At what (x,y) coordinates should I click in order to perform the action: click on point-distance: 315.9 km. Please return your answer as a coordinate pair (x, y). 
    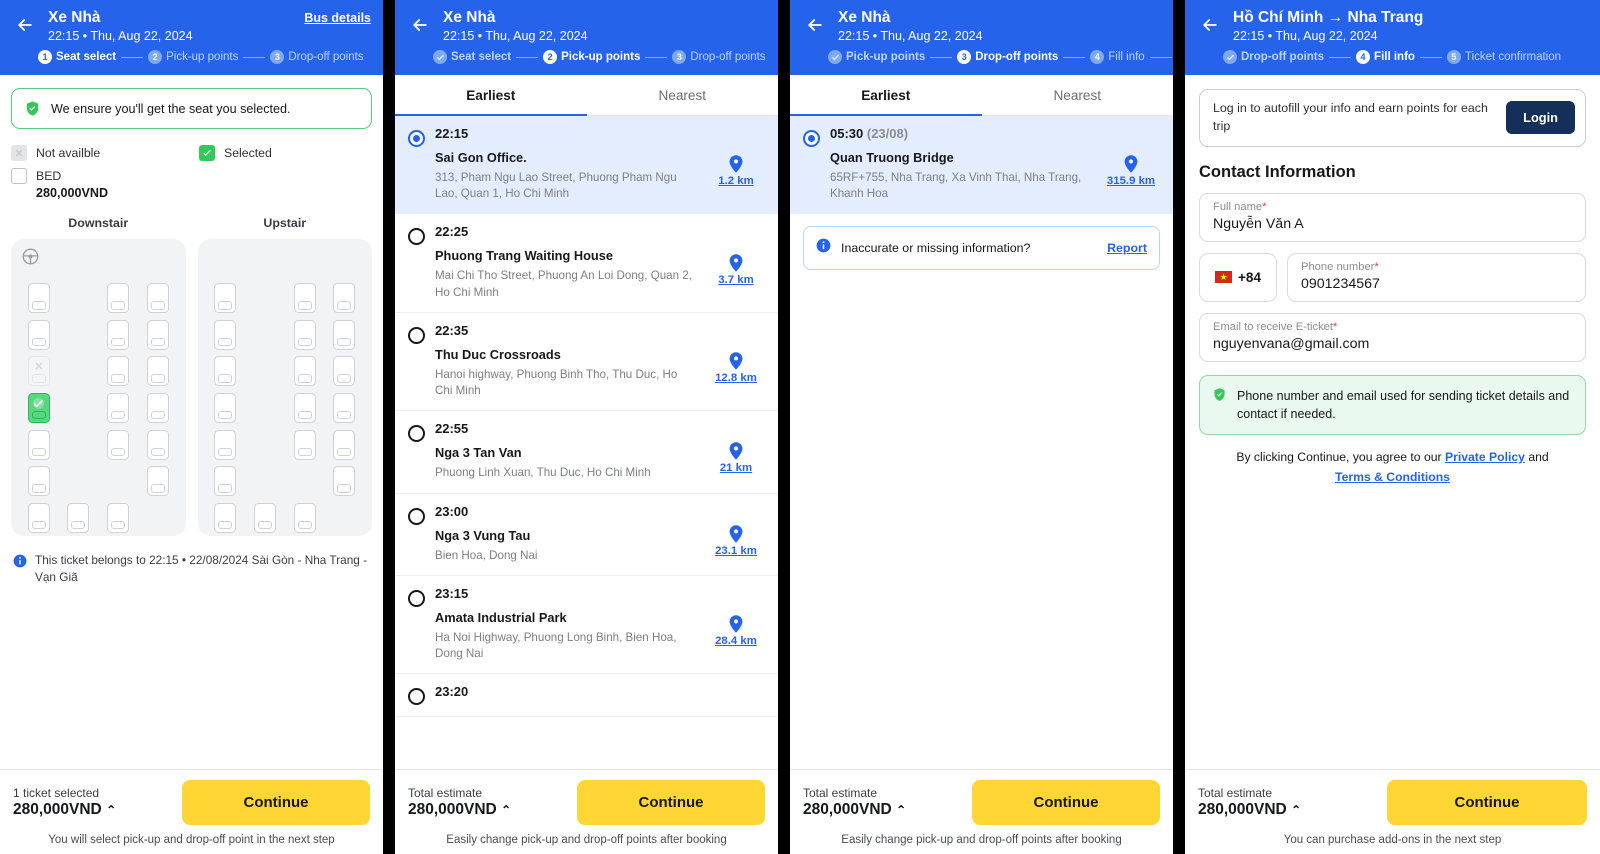
    Looking at the image, I should click on (1131, 164).